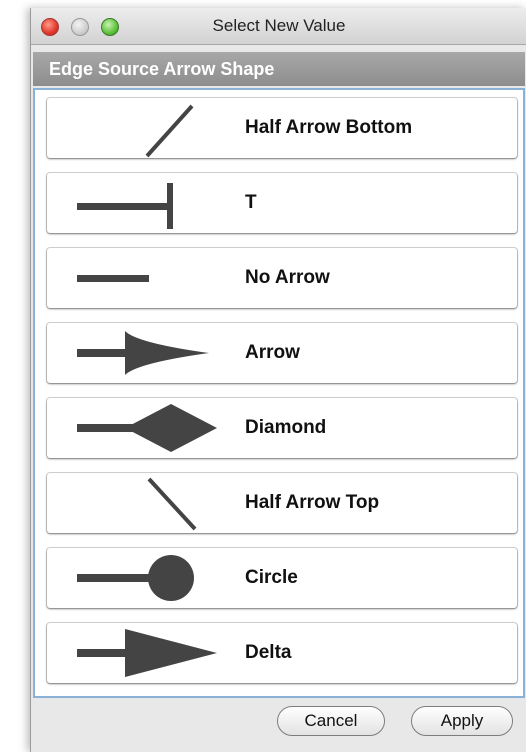  I want to click on title-bar: Select New Value, so click(278, 26).